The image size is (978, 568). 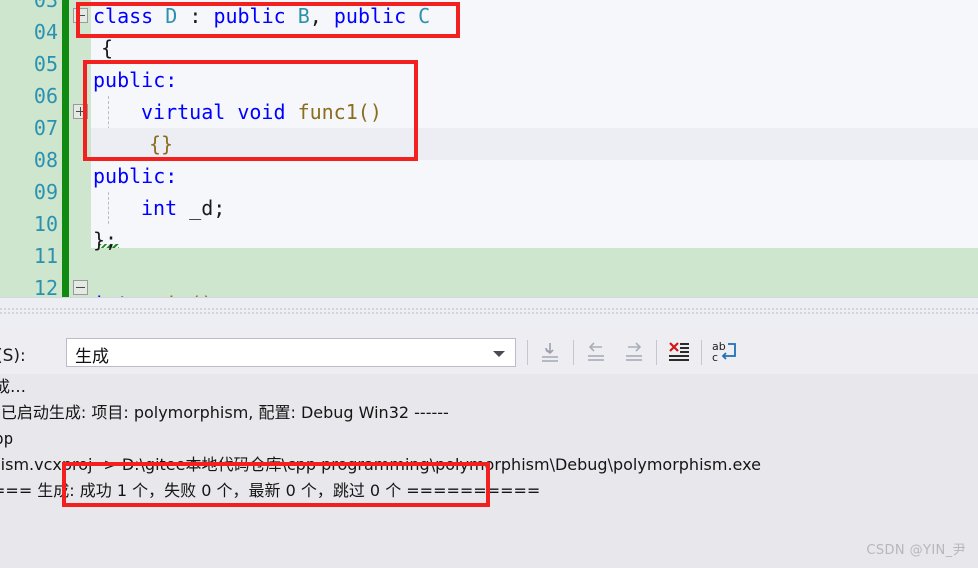 What do you see at coordinates (45, 6) in the screenshot?
I see `line-number: 03` at bounding box center [45, 6].